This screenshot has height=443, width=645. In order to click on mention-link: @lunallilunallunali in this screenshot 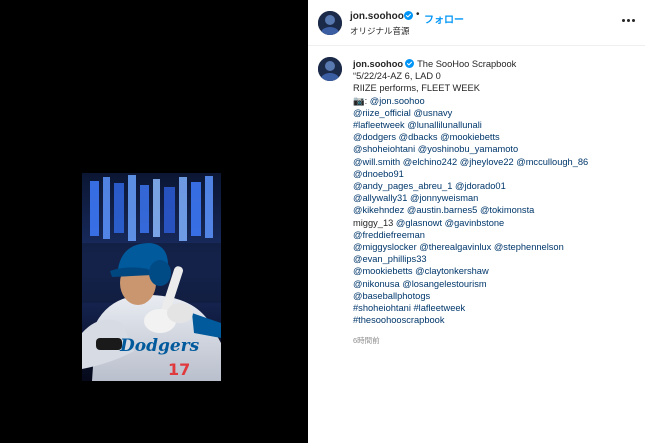, I will do `click(444, 125)`.